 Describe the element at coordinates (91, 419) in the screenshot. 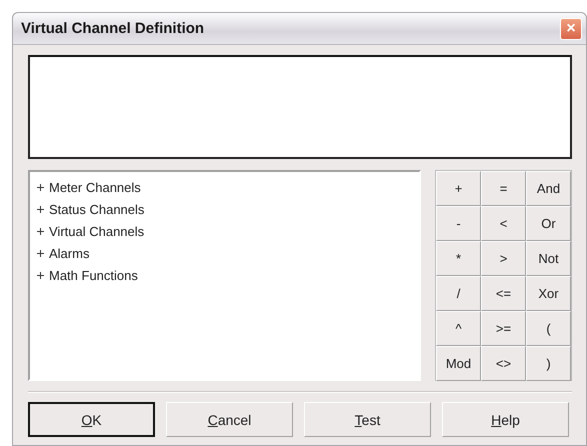

I see `dialog-button: OK` at that location.